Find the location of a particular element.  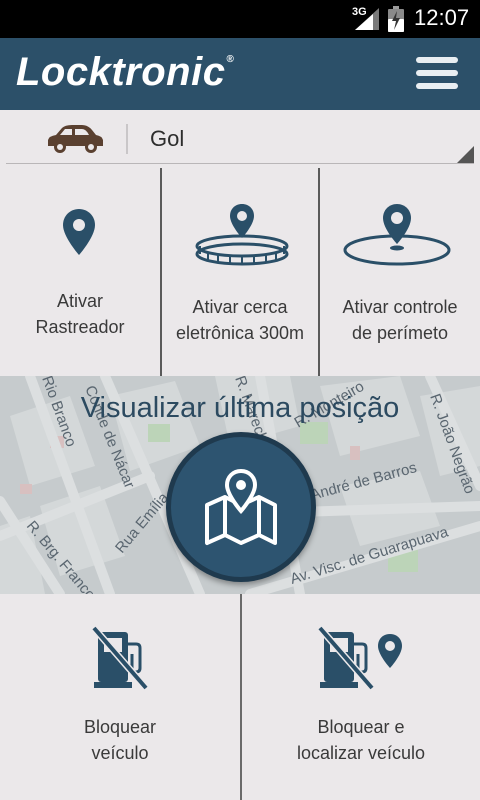

app-logo: Locktronic® is located at coordinates (125, 72).